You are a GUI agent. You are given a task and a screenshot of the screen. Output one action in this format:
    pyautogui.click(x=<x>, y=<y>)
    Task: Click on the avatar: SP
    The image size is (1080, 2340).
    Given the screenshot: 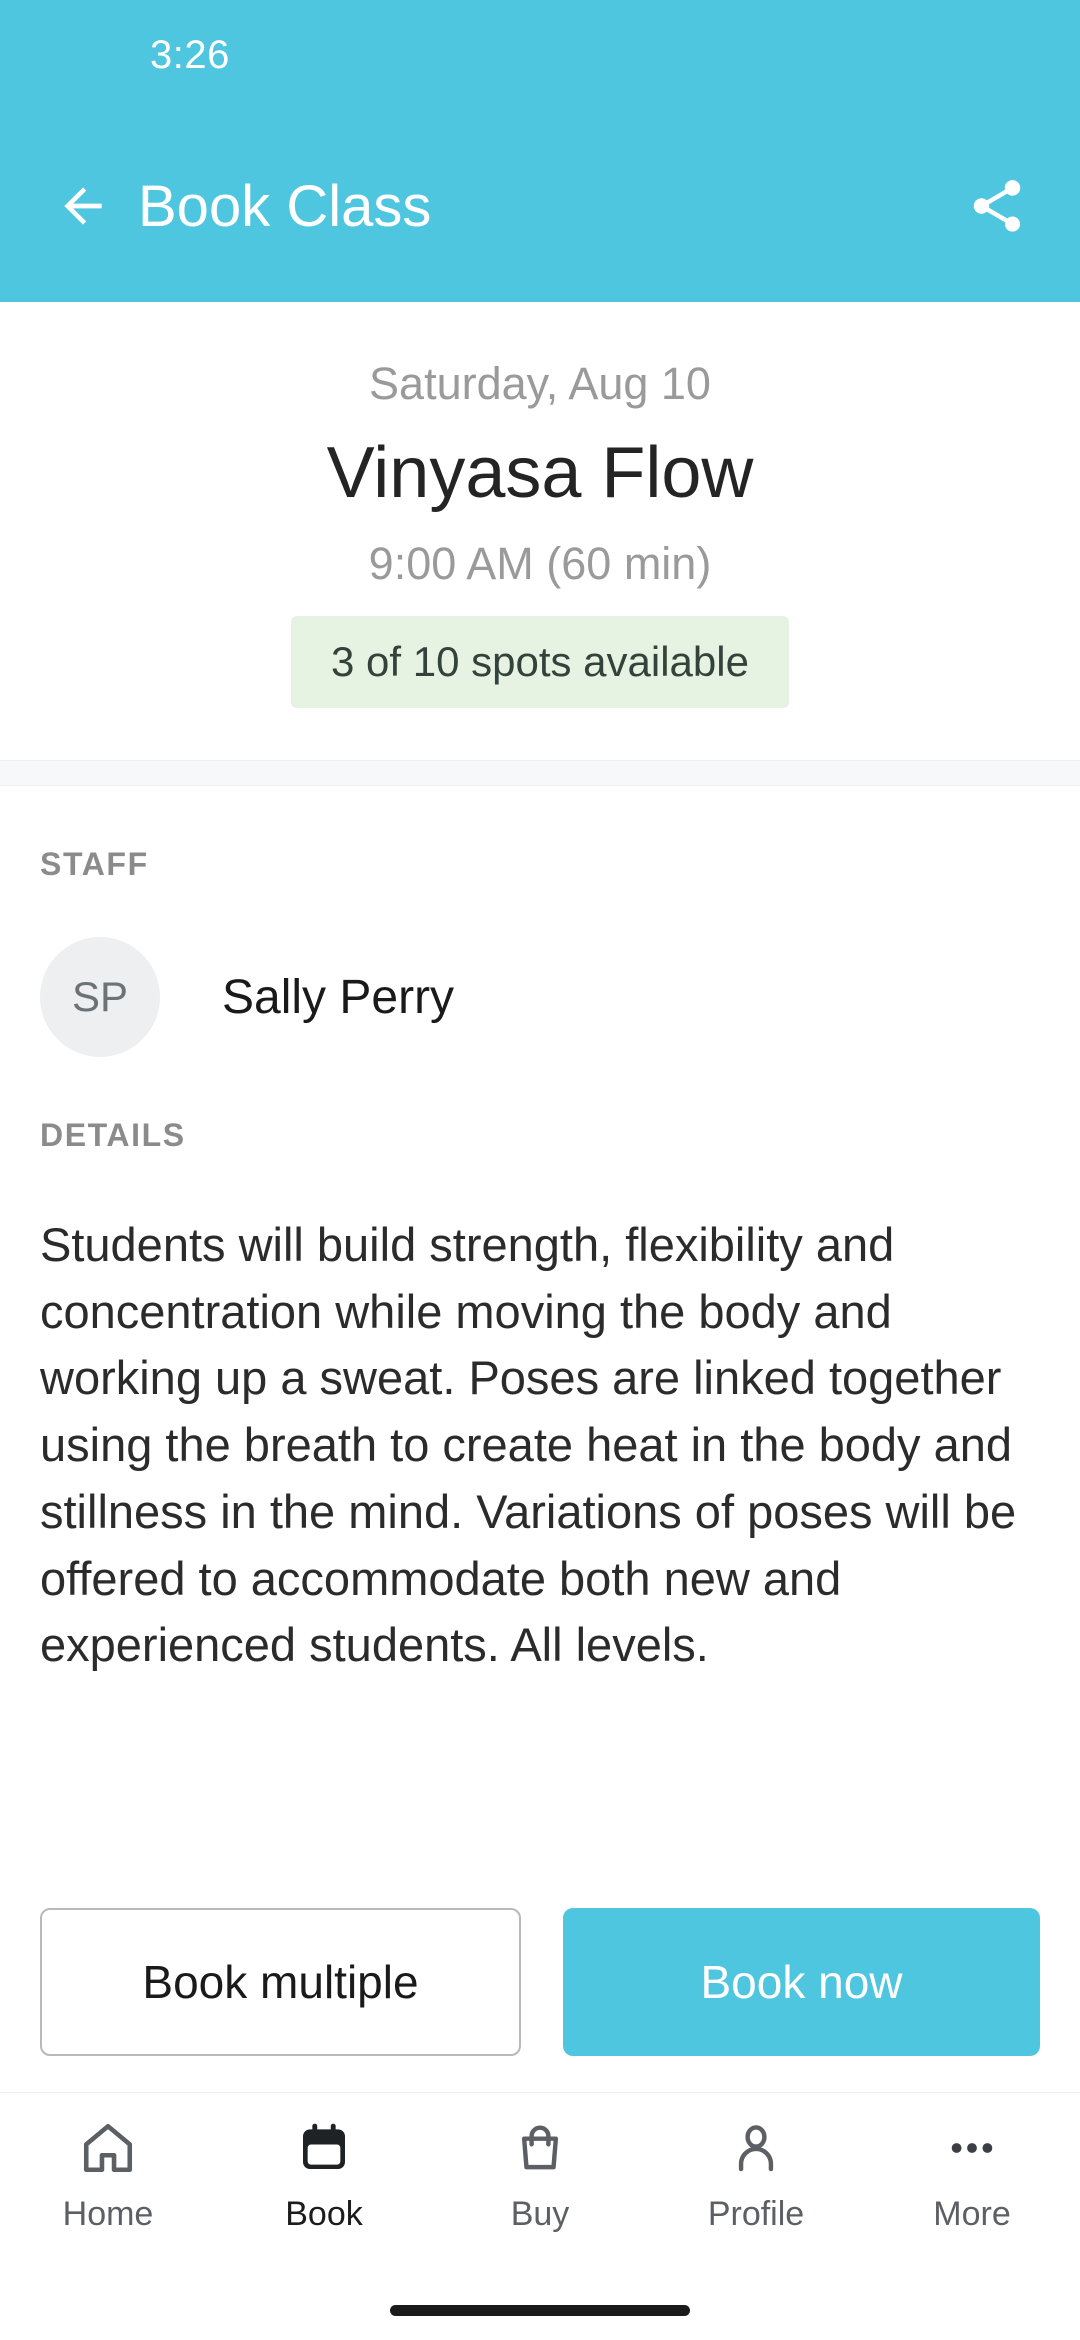 What is the action you would take?
    pyautogui.click(x=100, y=997)
    